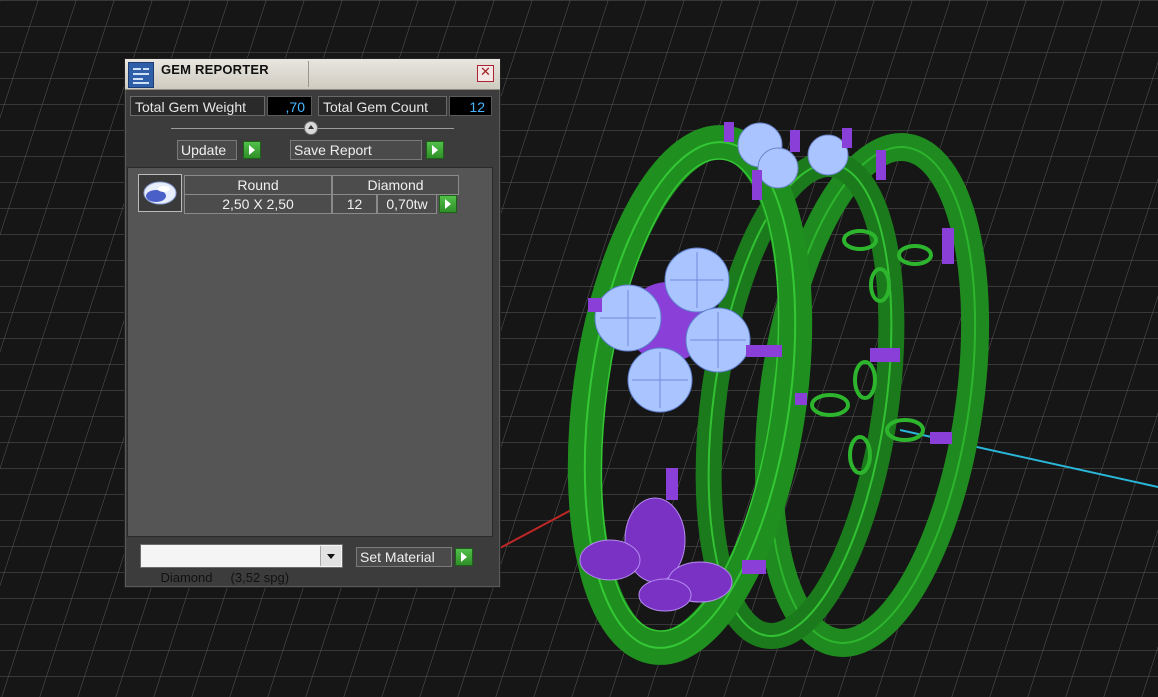  What do you see at coordinates (404, 557) in the screenshot?
I see `set-material-button: Set Material` at bounding box center [404, 557].